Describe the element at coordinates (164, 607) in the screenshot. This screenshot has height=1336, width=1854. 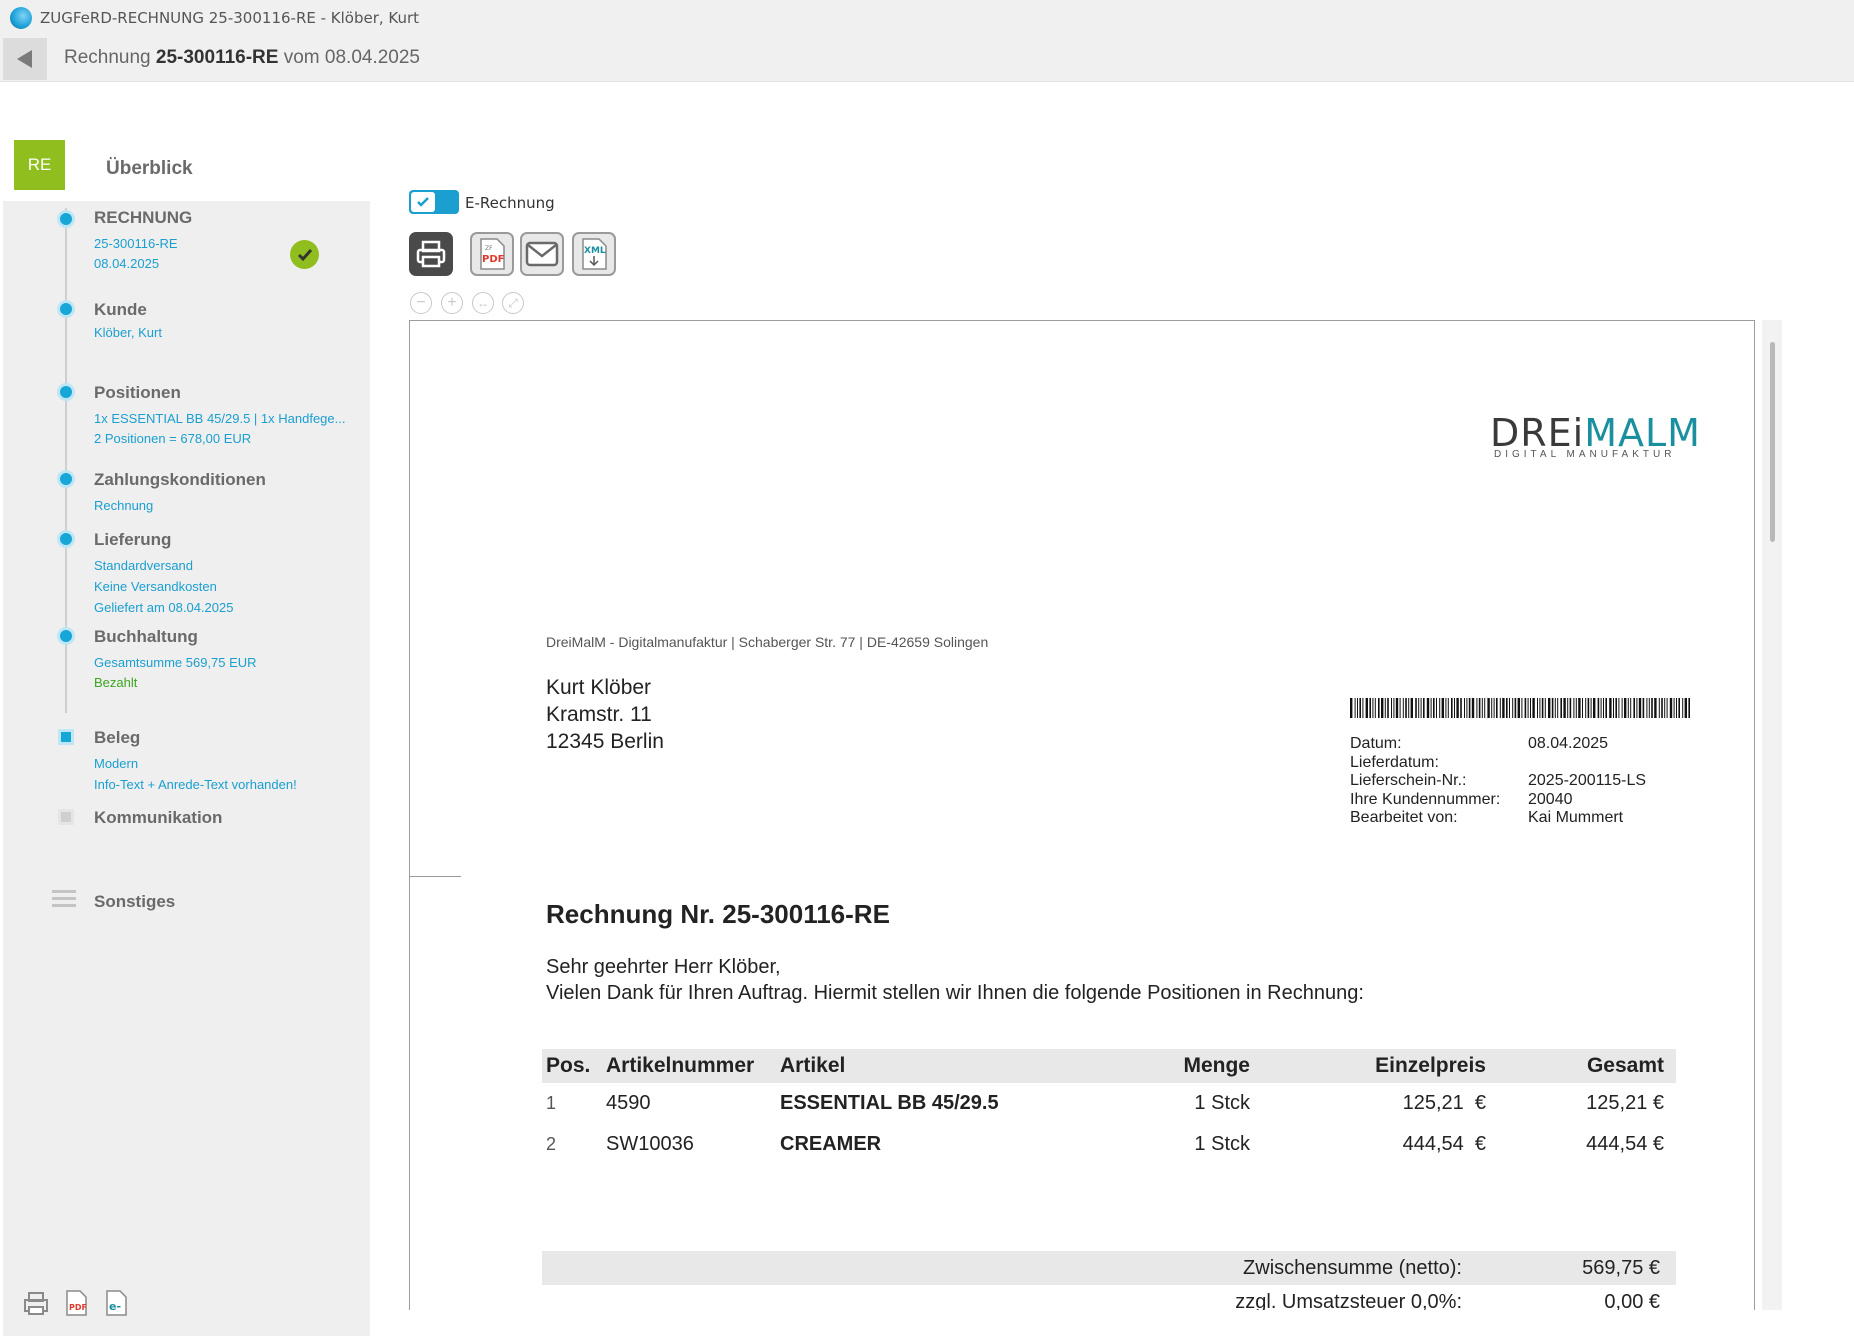
I see `step-detail: Geliefert am 08.04.2025` at that location.